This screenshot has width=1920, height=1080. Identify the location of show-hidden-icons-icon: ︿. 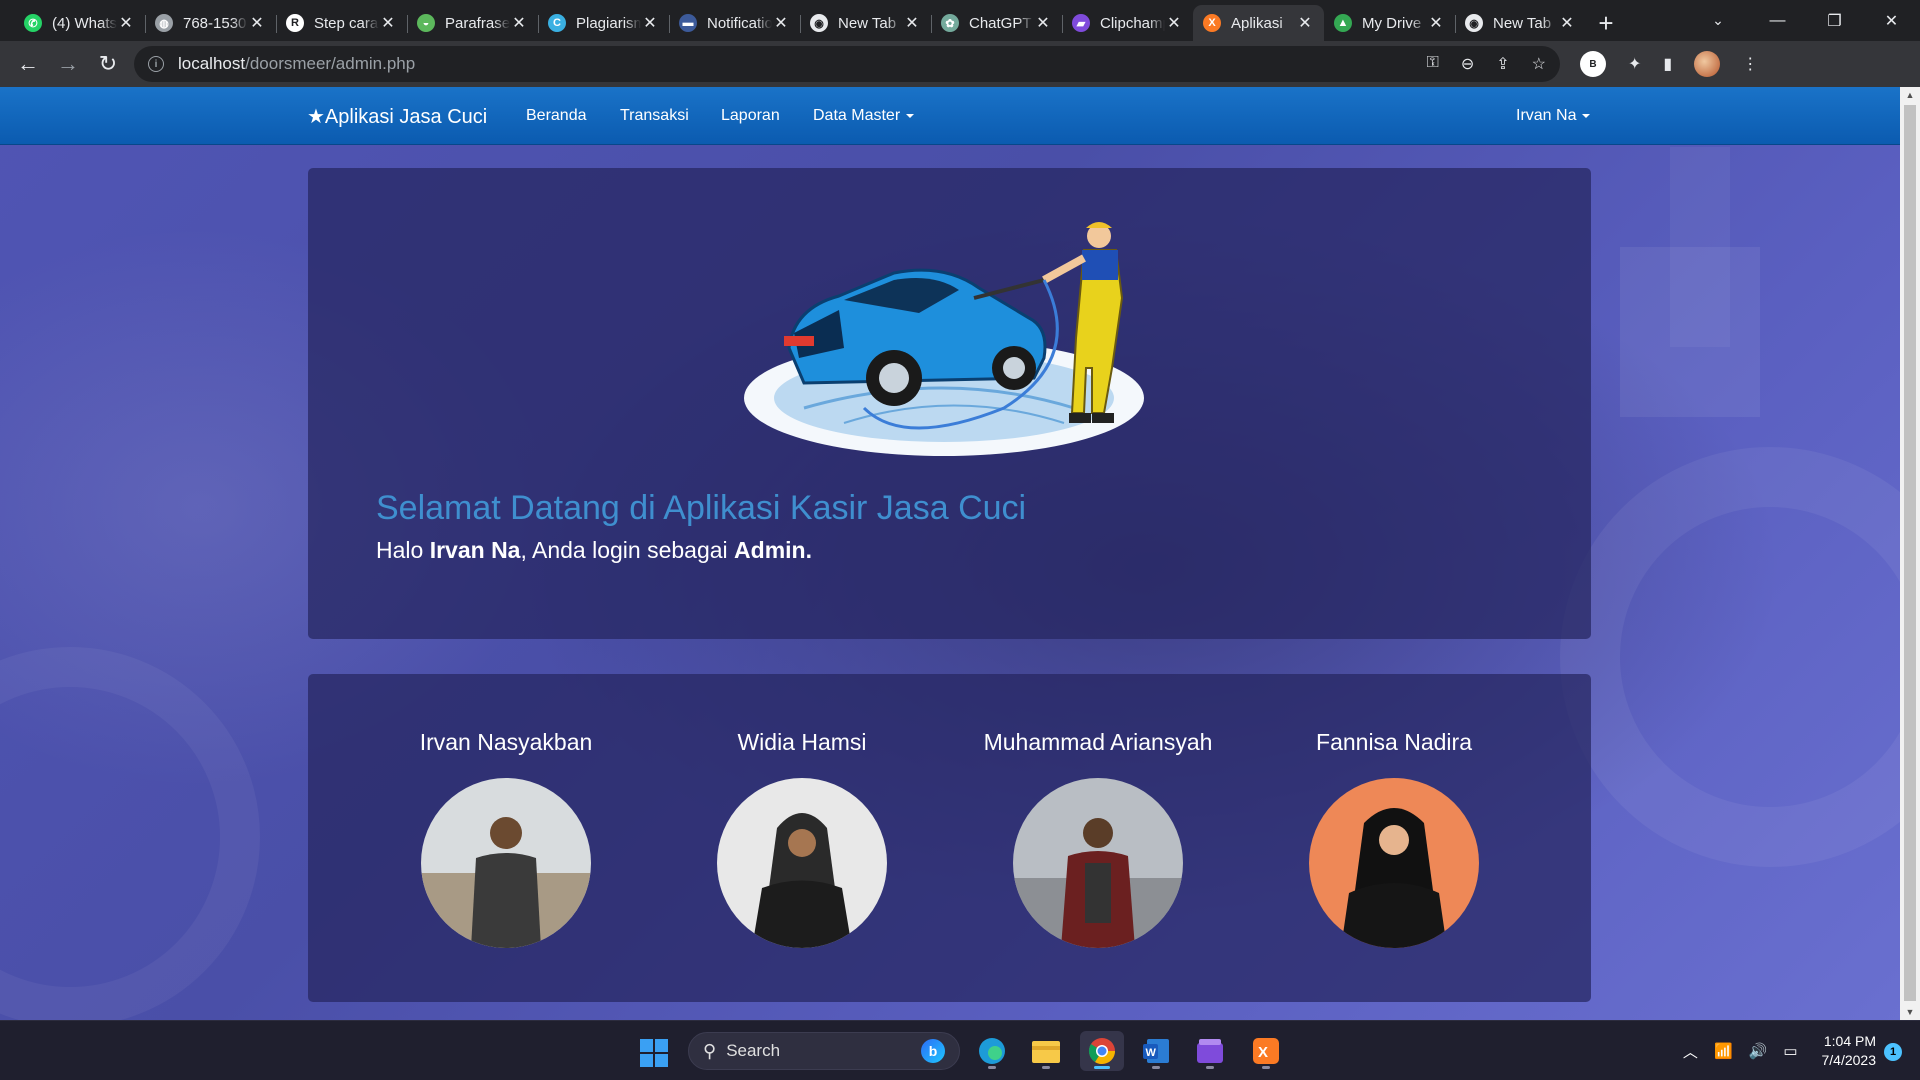
(1690, 1051).